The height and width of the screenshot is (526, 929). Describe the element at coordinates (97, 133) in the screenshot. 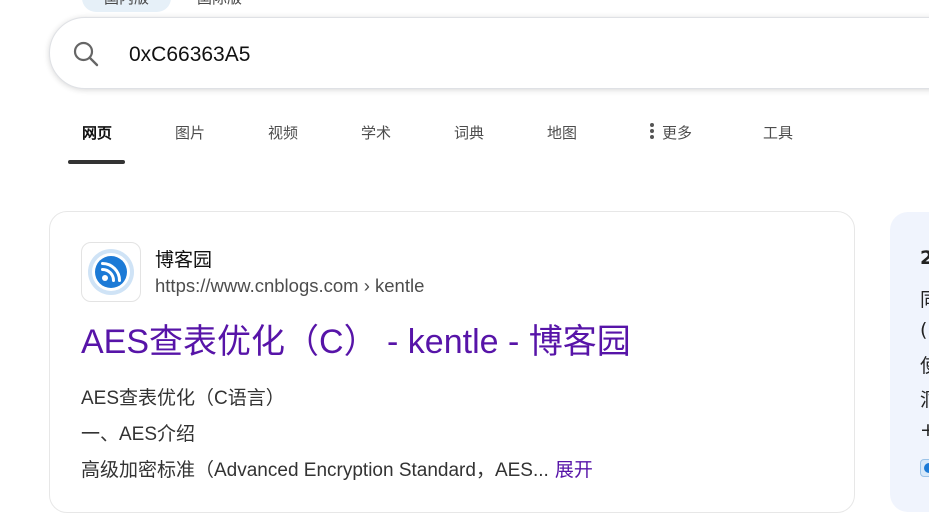

I see `tab-web: 网页` at that location.